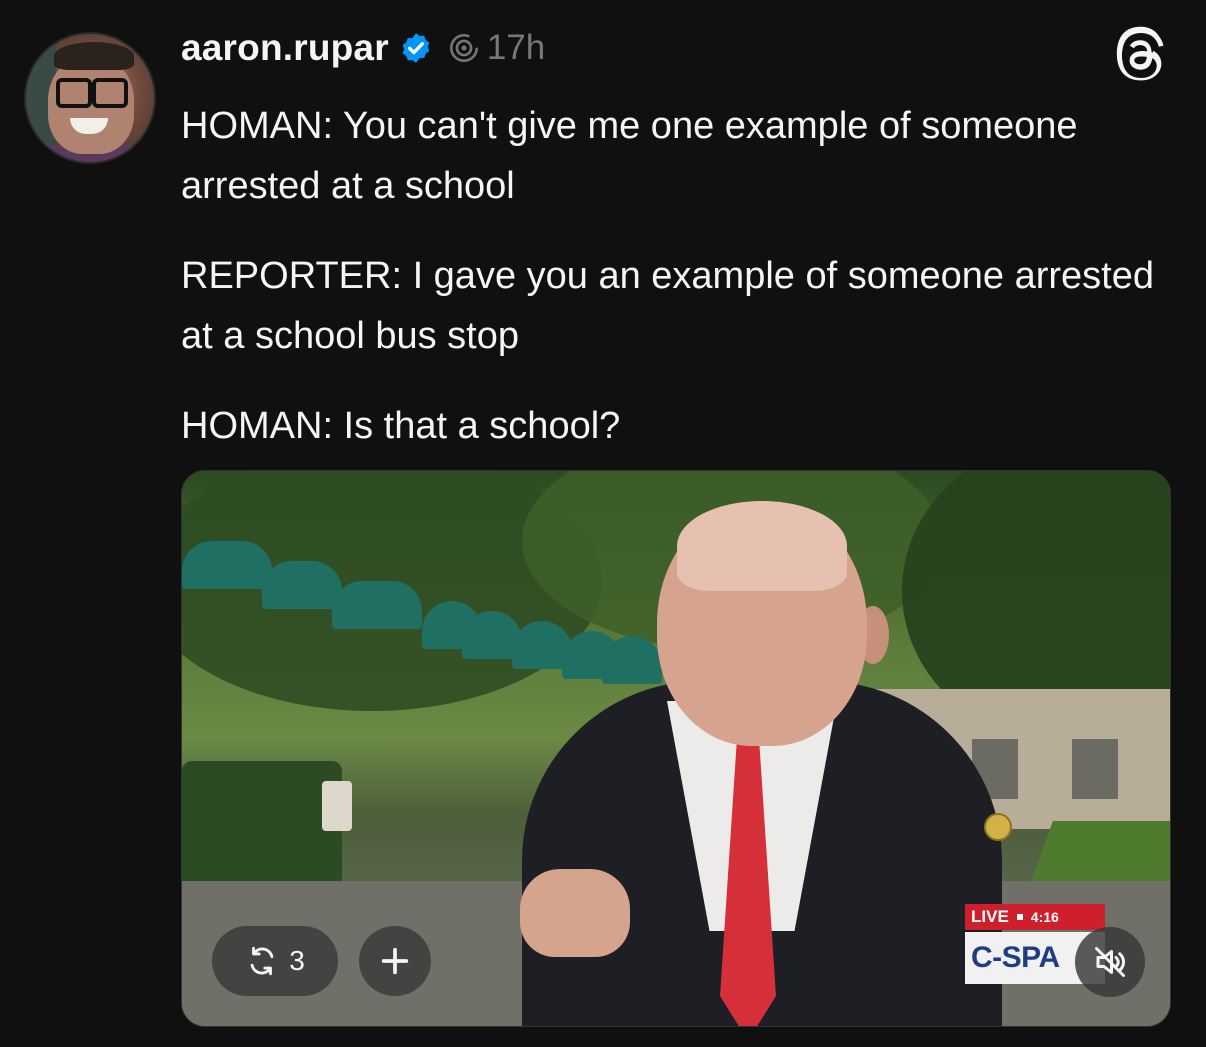 The height and width of the screenshot is (1047, 1206). Describe the element at coordinates (416, 48) in the screenshot. I see `verified-badge-icon` at that location.